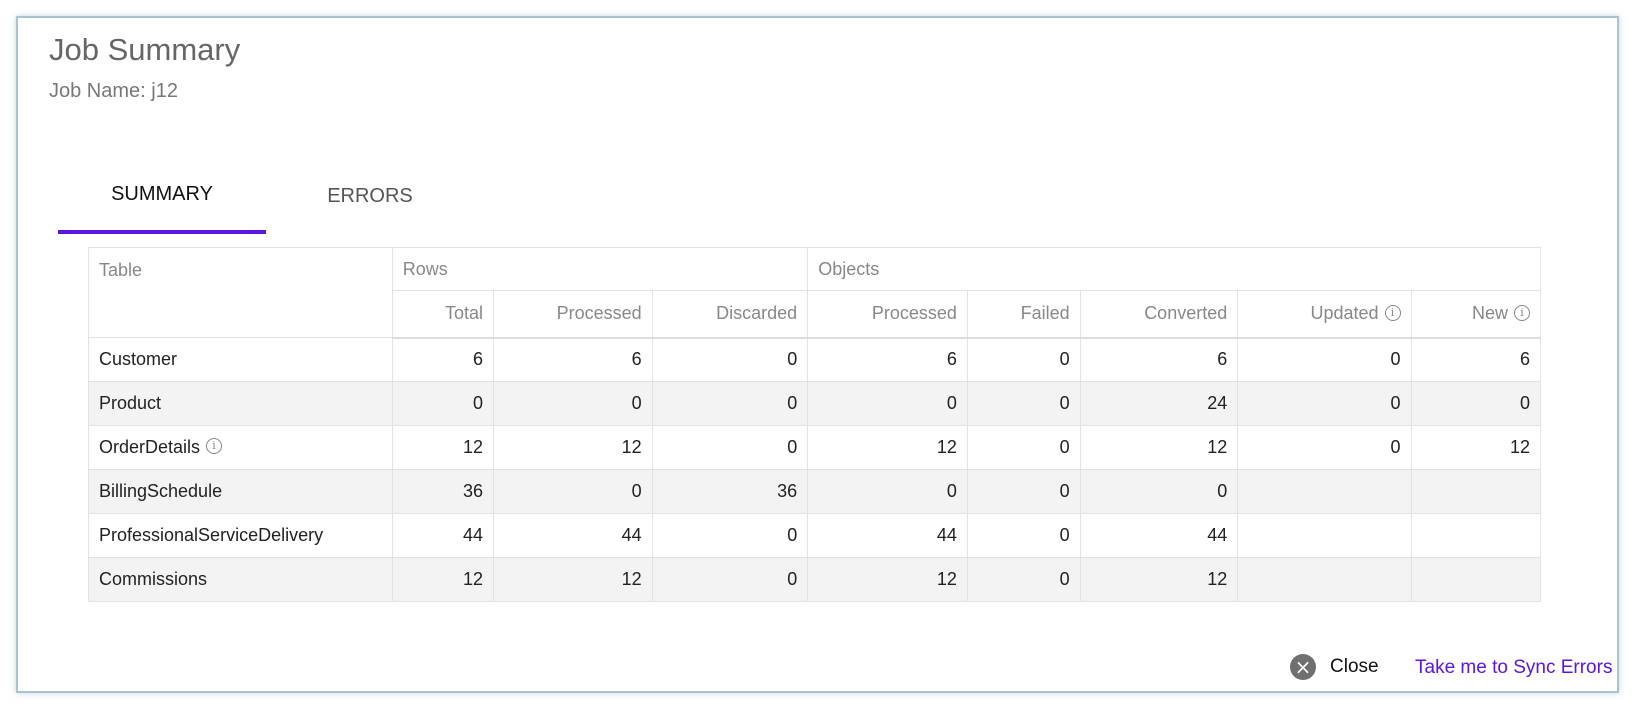  Describe the element at coordinates (240, 491) in the screenshot. I see `row-name-cell: BillingSchedule` at that location.